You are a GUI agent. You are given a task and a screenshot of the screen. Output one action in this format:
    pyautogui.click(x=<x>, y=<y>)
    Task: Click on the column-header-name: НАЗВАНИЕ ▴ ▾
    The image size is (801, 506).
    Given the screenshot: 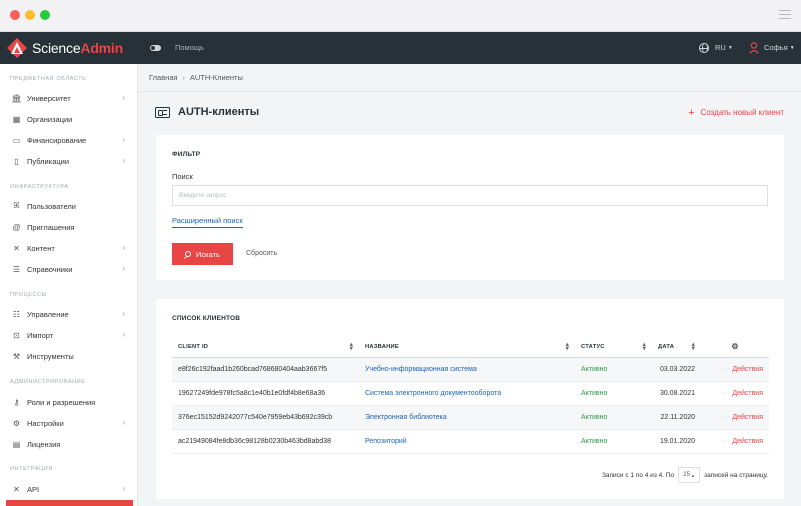 What is the action you would take?
    pyautogui.click(x=467, y=347)
    